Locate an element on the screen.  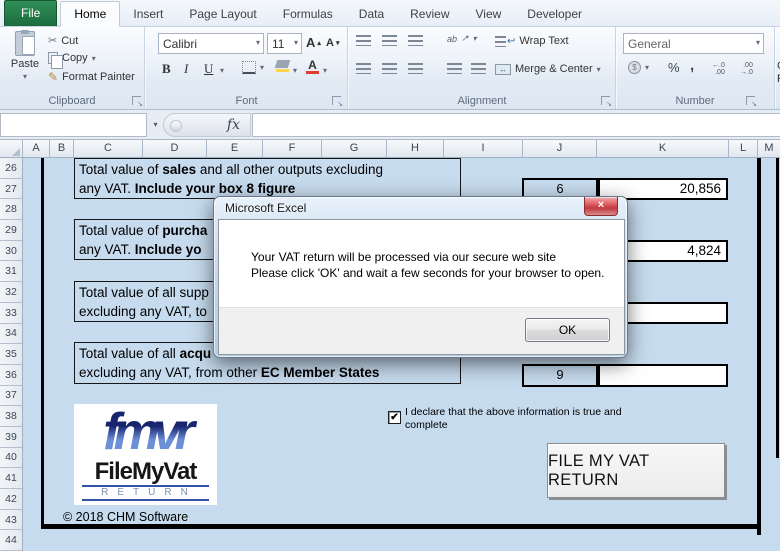
font-size-combo: 11 ▾ is located at coordinates (284, 43).